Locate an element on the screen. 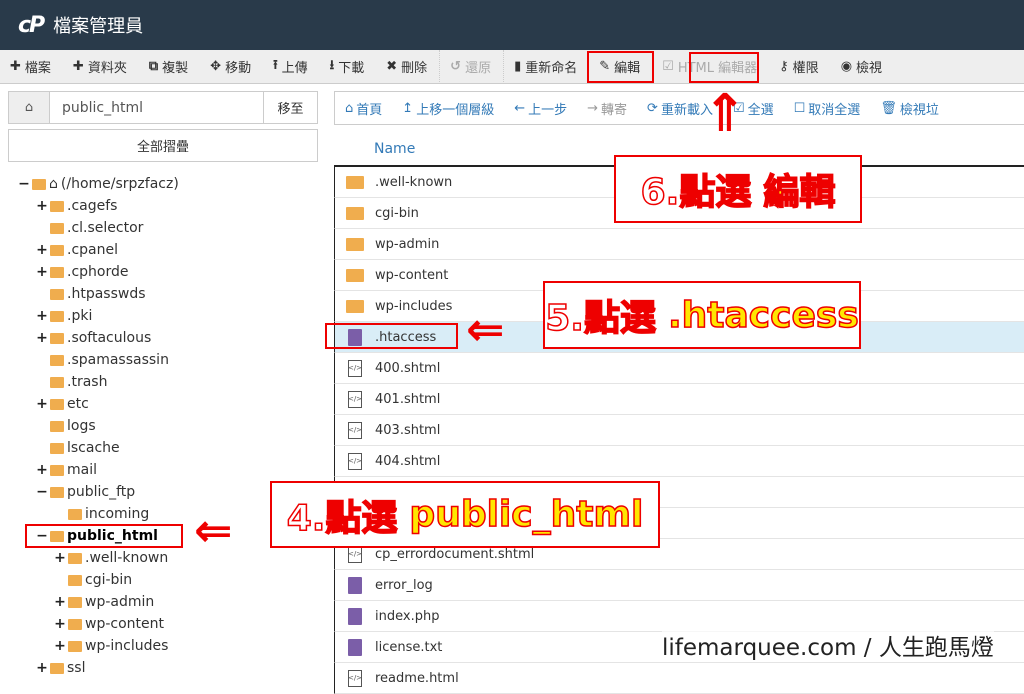 The width and height of the screenshot is (1024, 694). toolbar-button-0: ✚ 檔案 is located at coordinates (31, 67).